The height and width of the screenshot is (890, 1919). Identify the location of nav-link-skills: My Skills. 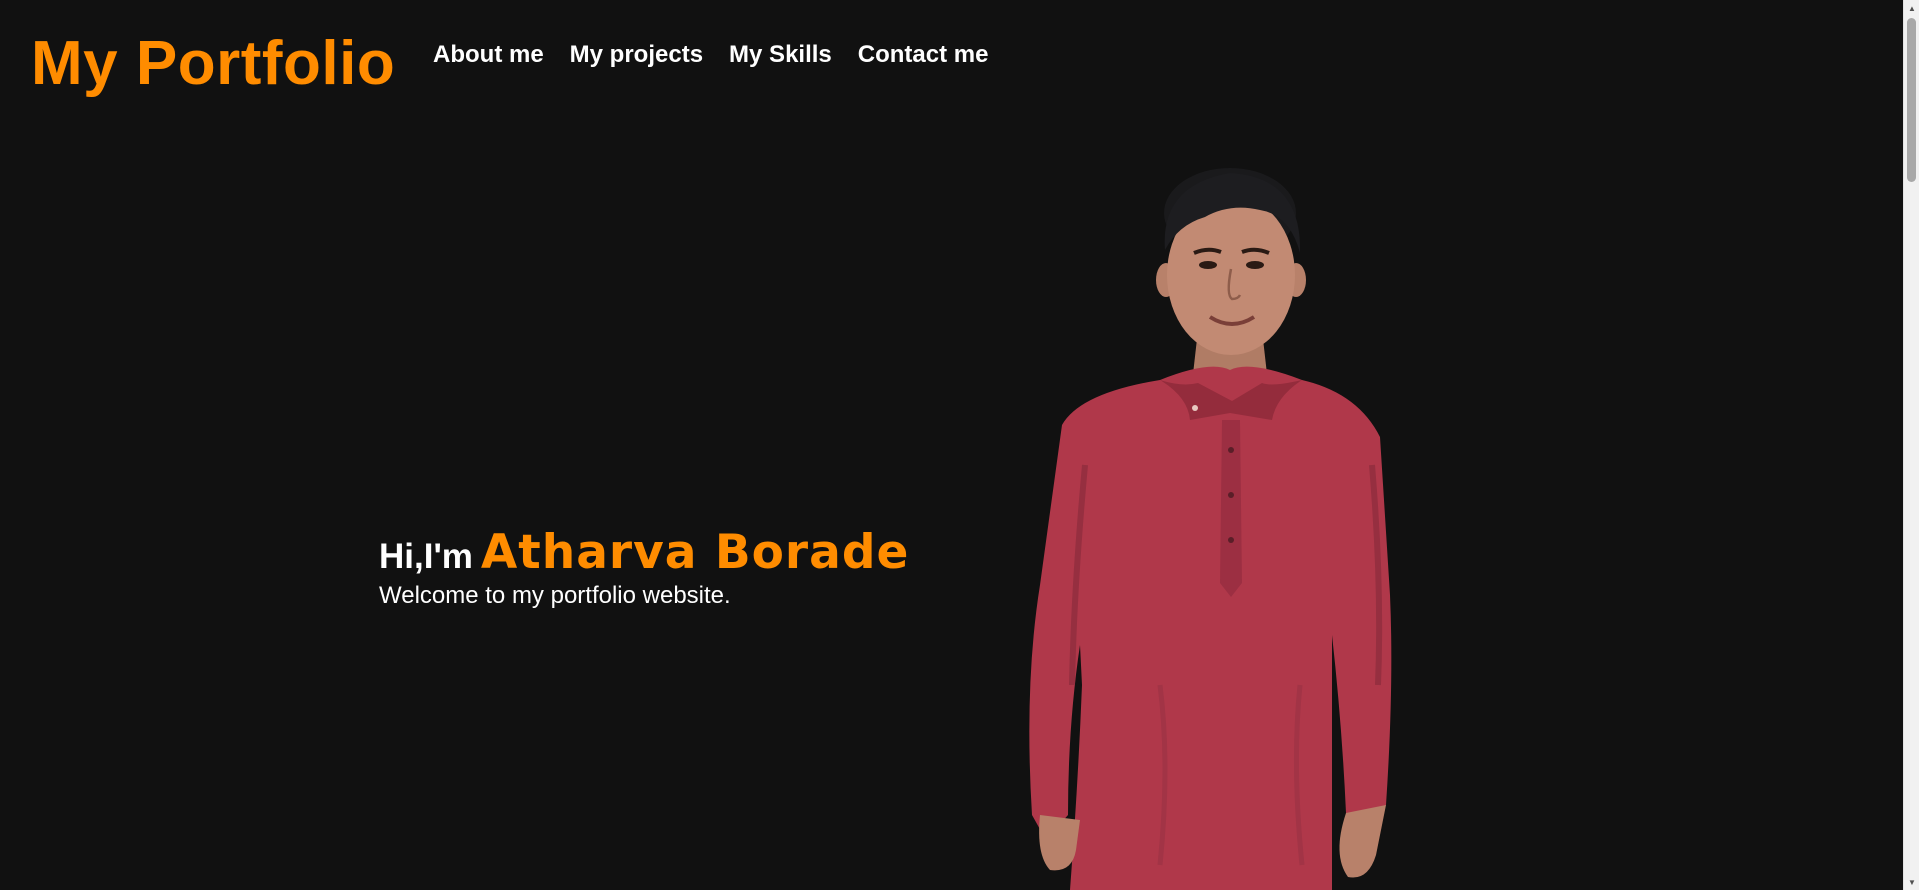
(780, 55).